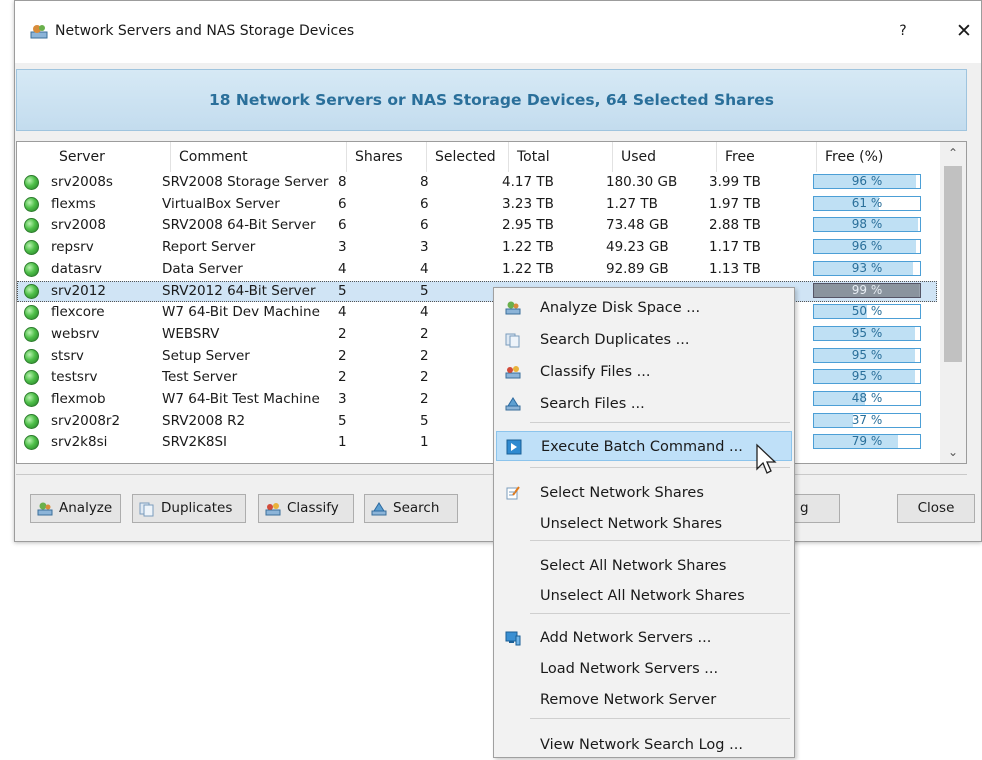  Describe the element at coordinates (735, 268) in the screenshot. I see `cell-free: 1.13 TB` at that location.